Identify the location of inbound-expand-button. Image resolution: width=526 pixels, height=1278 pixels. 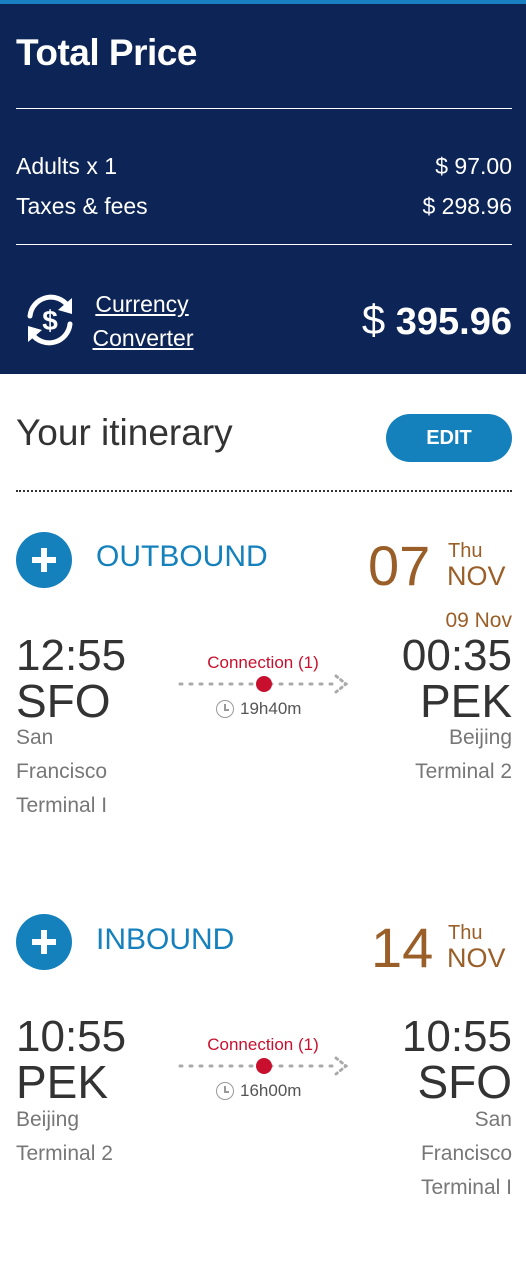
(44, 942).